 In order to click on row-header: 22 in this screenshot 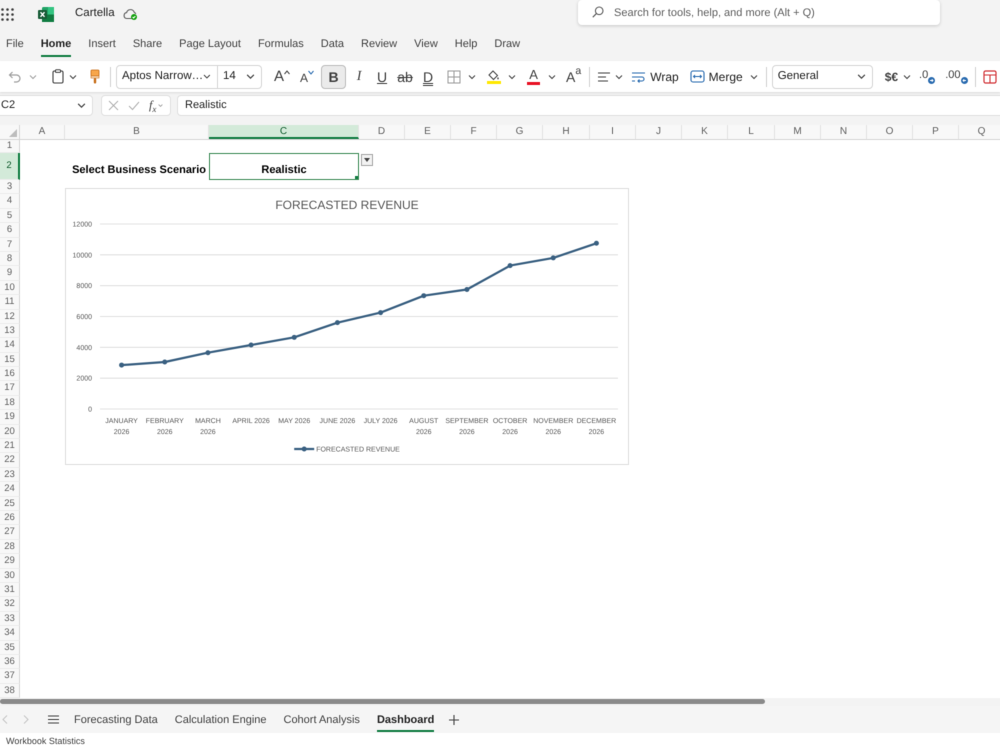, I will do `click(10, 460)`.